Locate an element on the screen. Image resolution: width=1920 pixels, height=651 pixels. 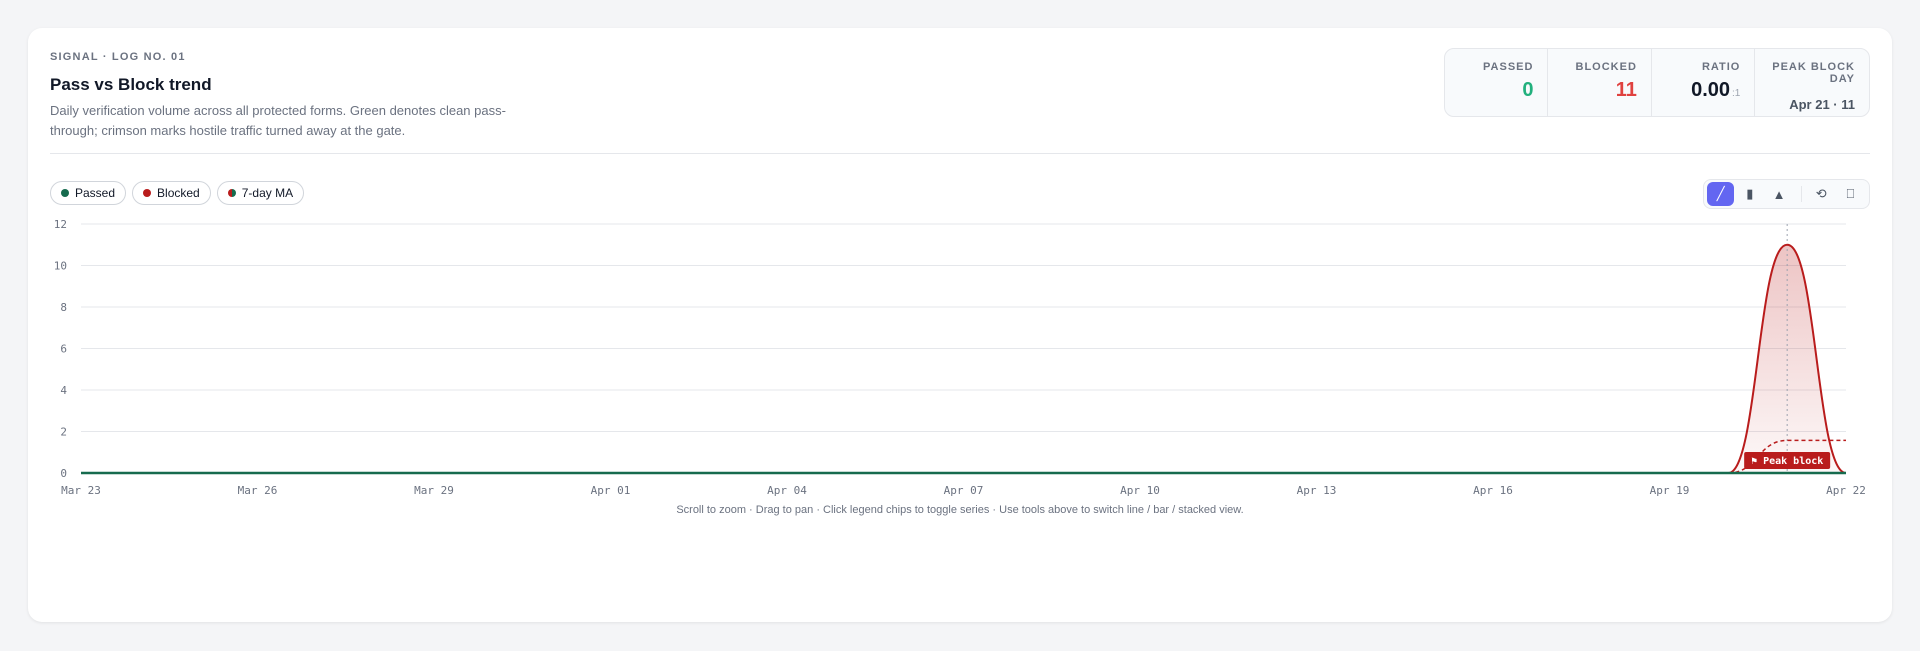
legend: Passed Blocked 7-day MA is located at coordinates (177, 193).